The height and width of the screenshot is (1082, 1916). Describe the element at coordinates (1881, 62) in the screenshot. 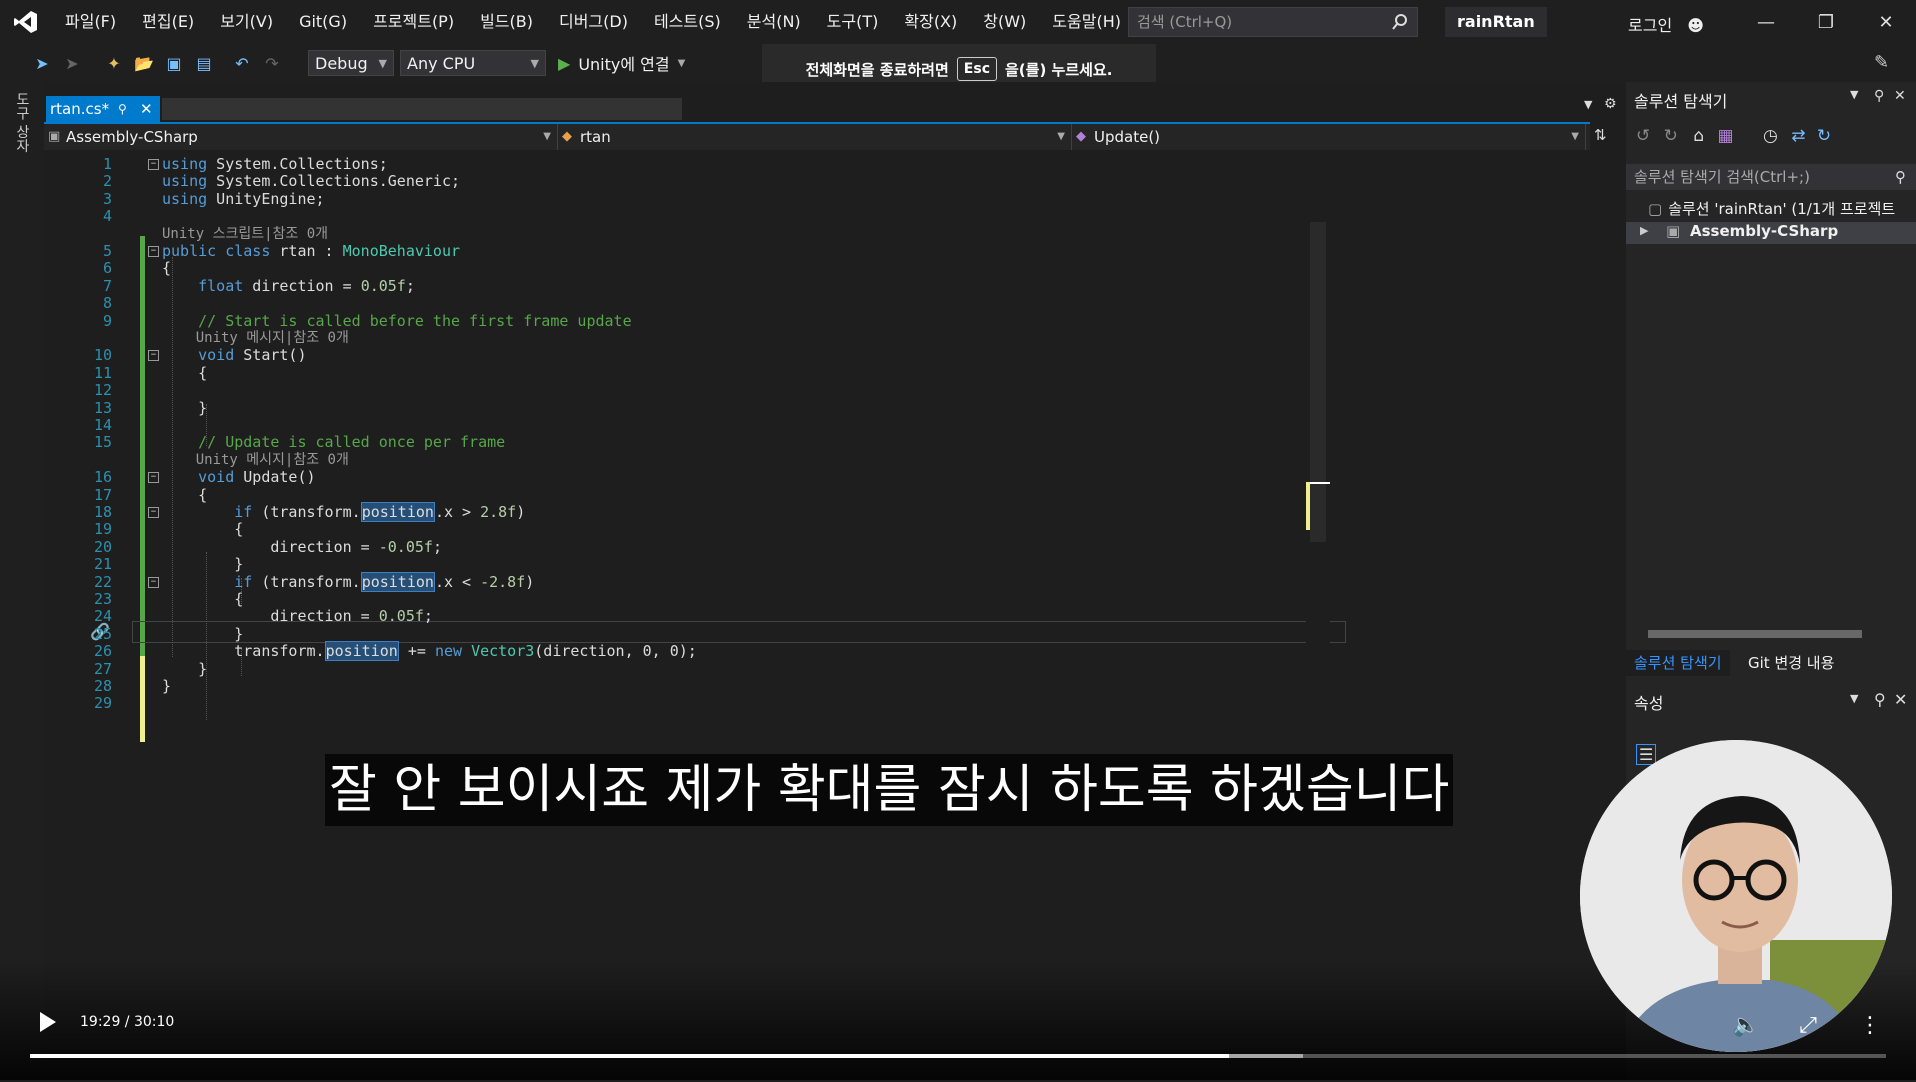

I see `feedback-icon: ✎` at that location.